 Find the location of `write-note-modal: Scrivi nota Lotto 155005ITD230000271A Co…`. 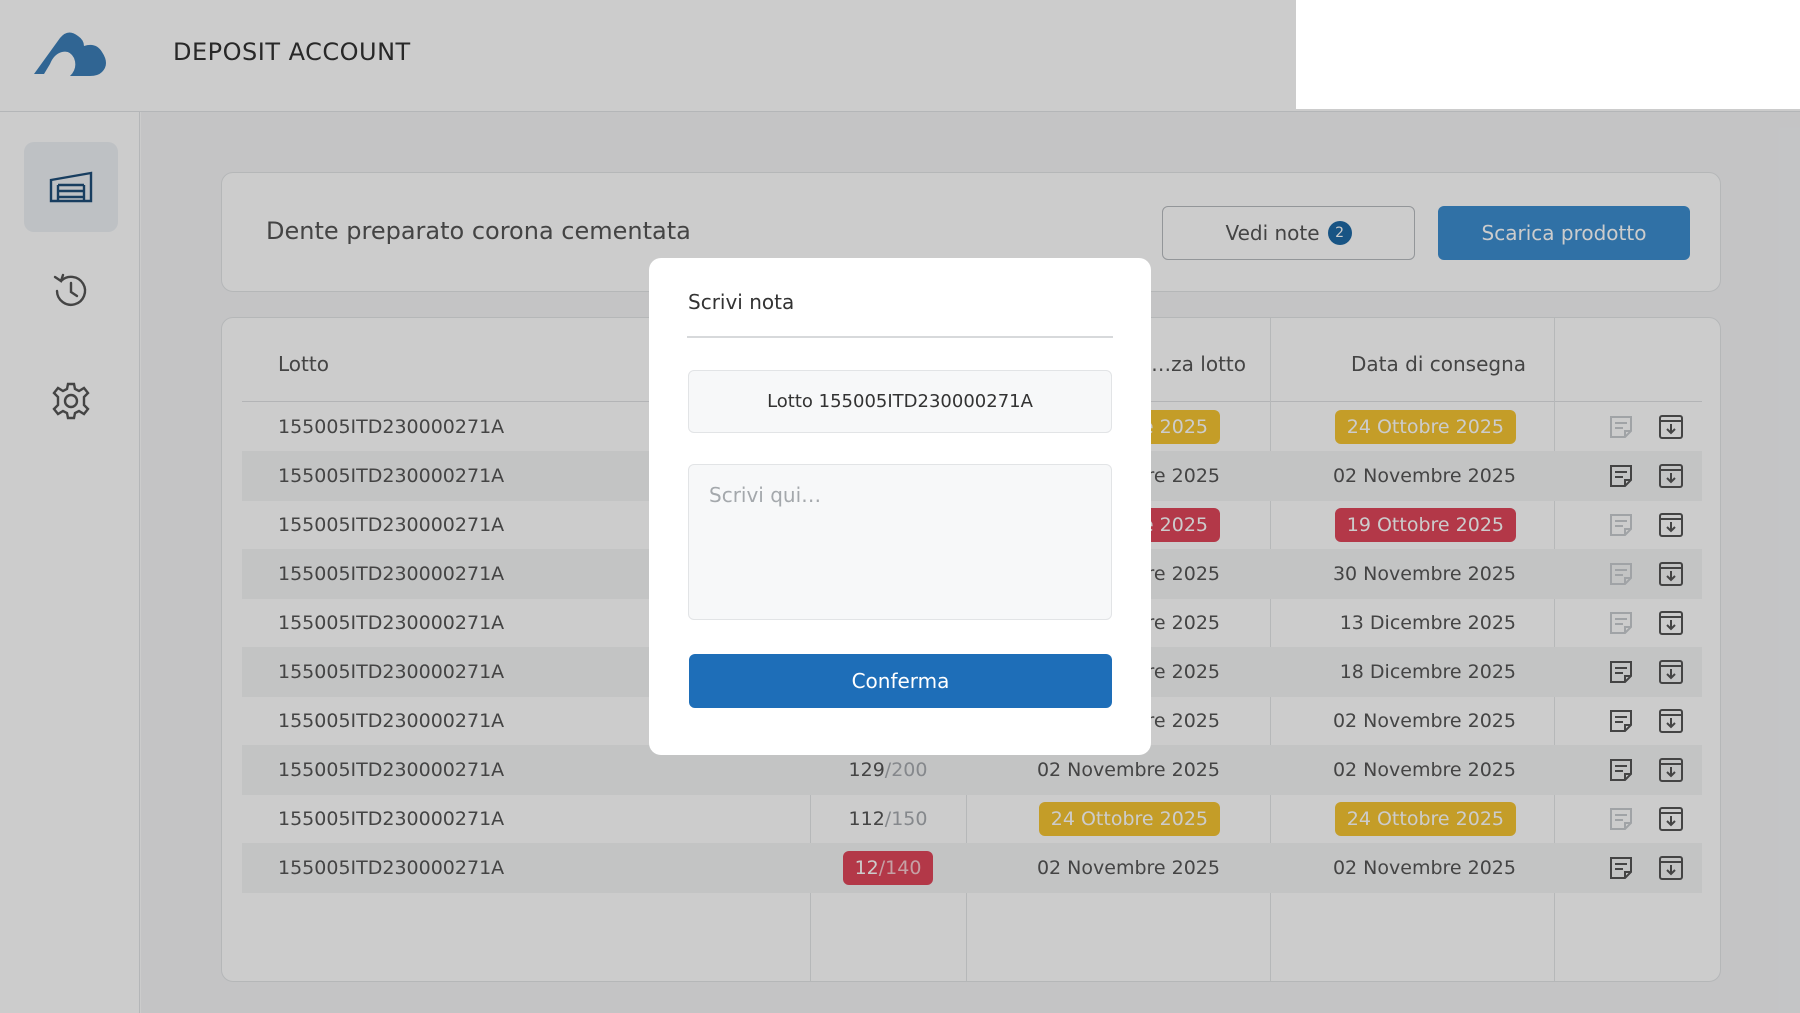

write-note-modal: Scrivi nota Lotto 155005ITD230000271A Co… is located at coordinates (900, 506).